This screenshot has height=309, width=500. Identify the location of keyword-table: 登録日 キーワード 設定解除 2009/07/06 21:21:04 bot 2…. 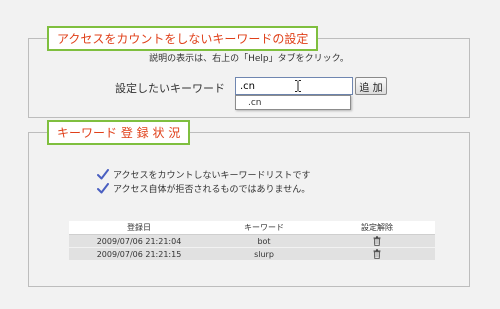
(252, 240).